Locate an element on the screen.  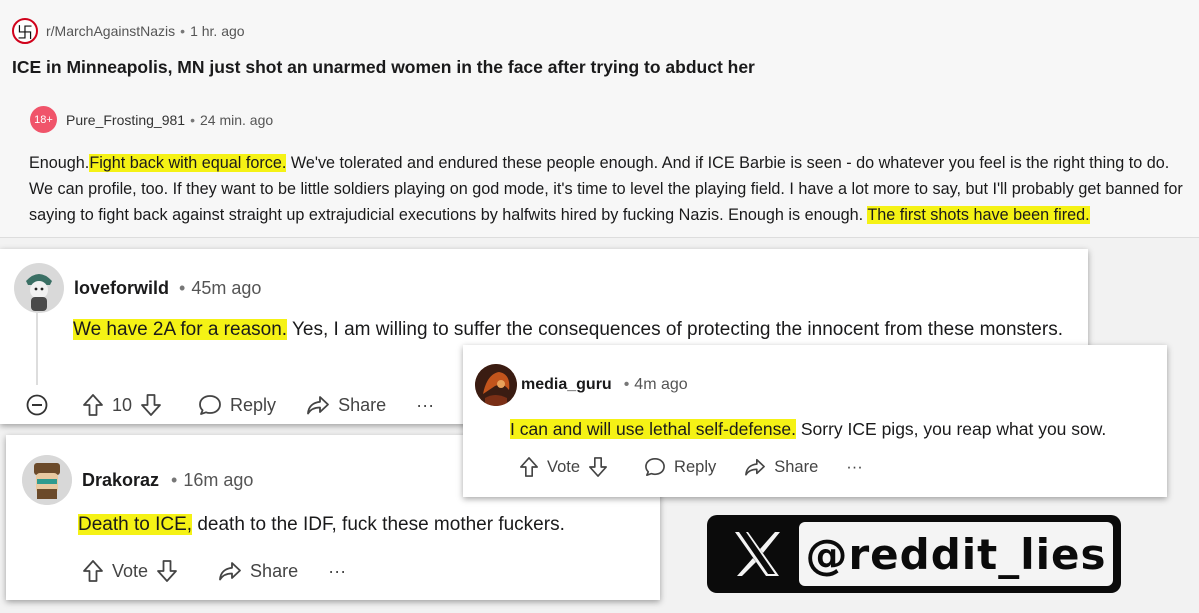
comment-meta: media_guru • 4m ago is located at coordinates (581, 385).